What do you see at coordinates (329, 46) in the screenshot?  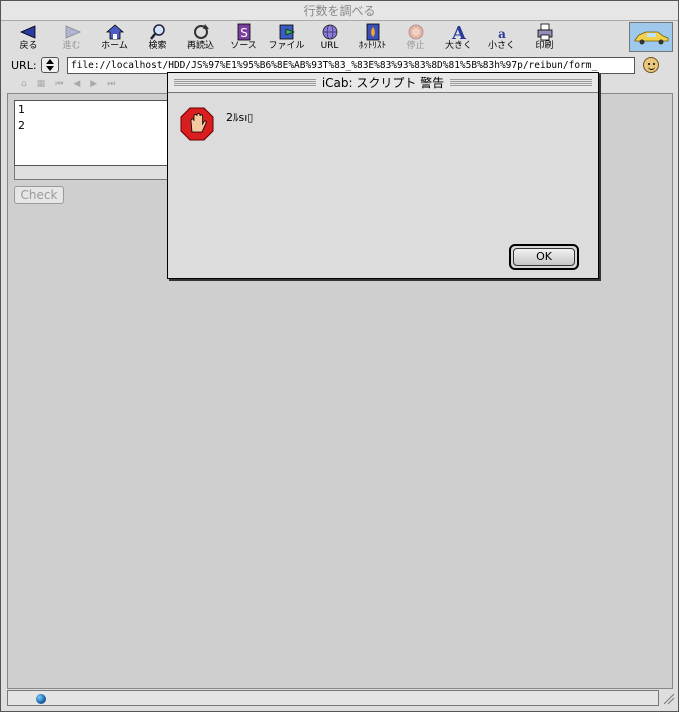 I see `url-label: URL` at bounding box center [329, 46].